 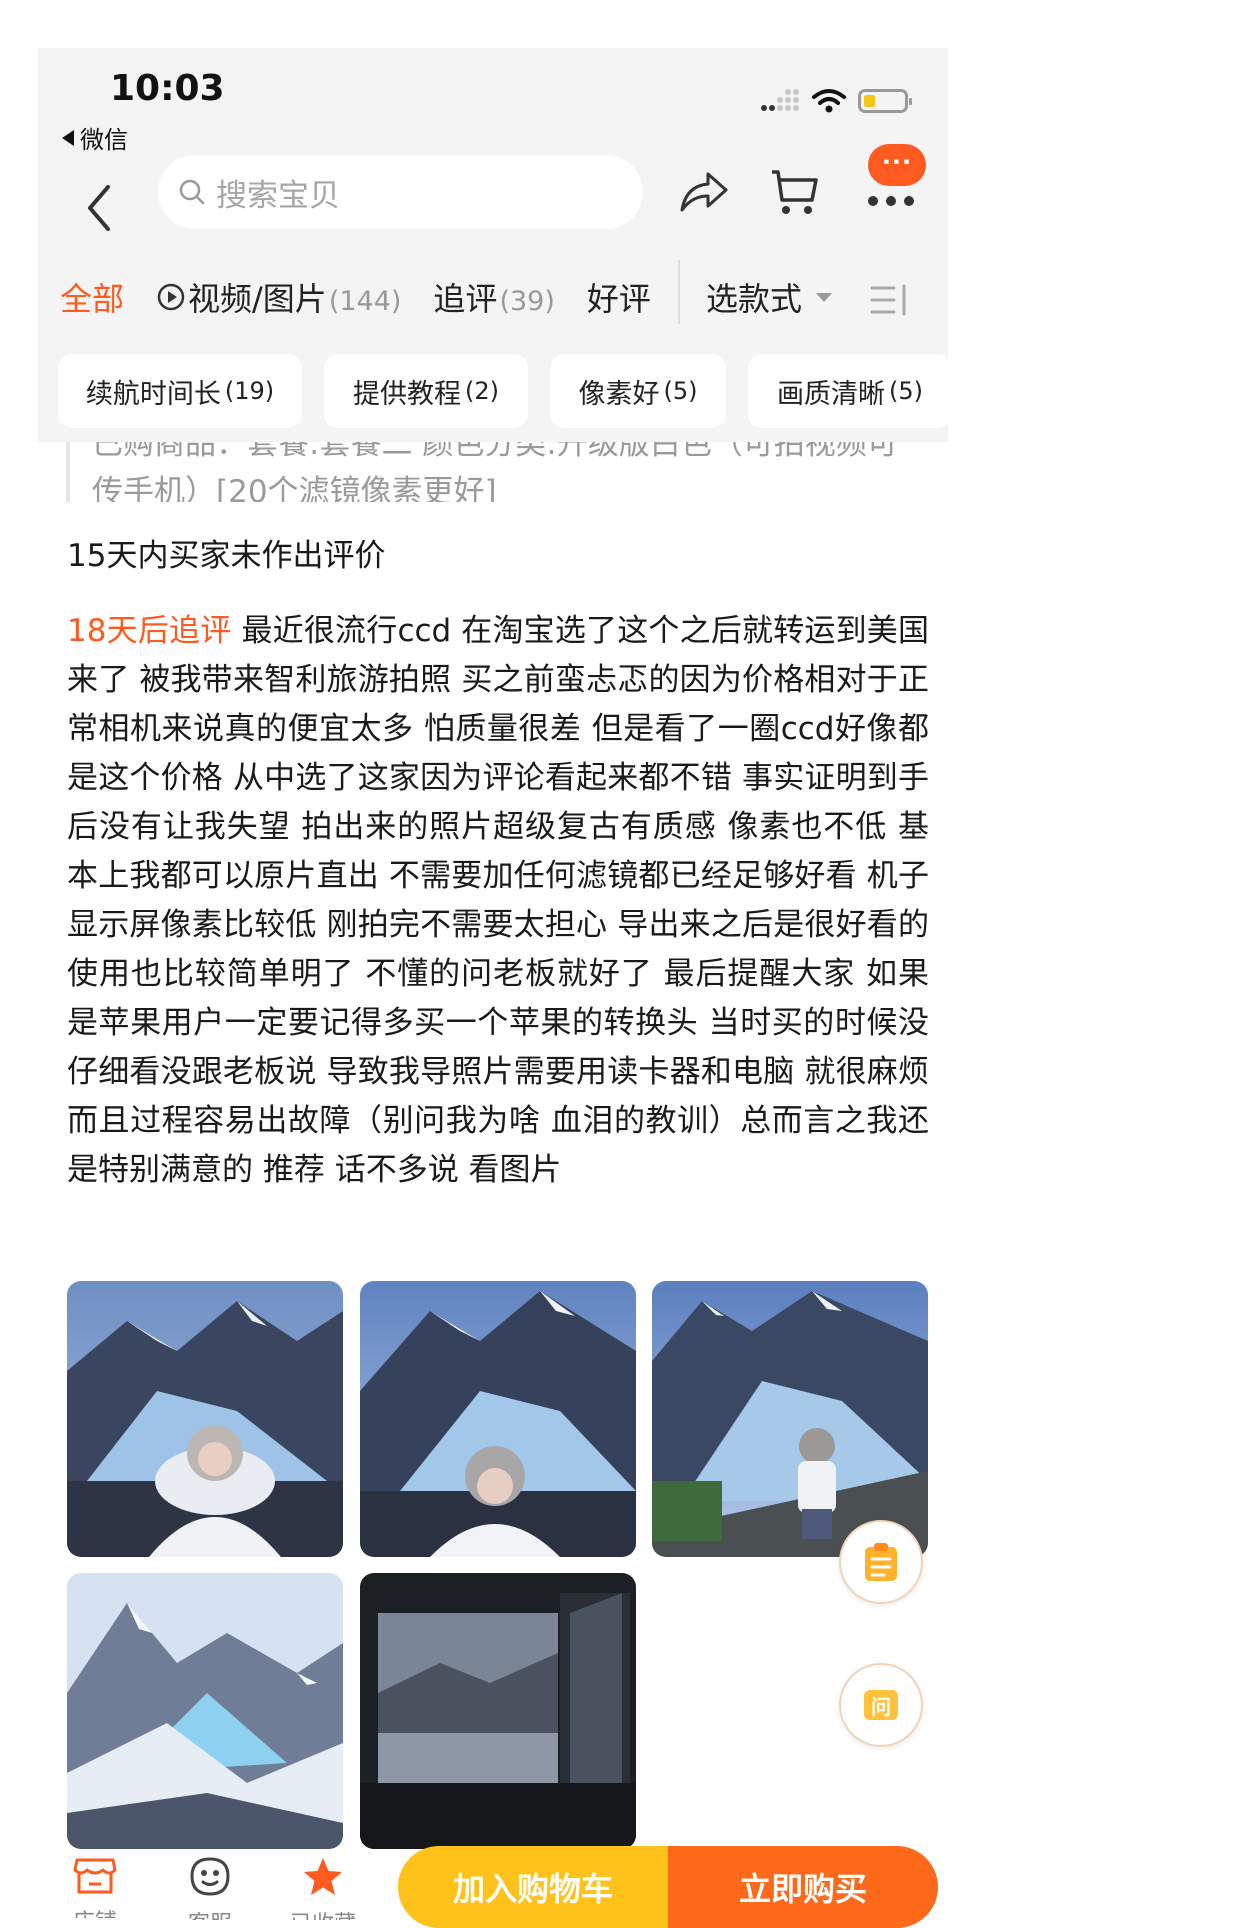 I want to click on status-time: 10:03, so click(x=167, y=88).